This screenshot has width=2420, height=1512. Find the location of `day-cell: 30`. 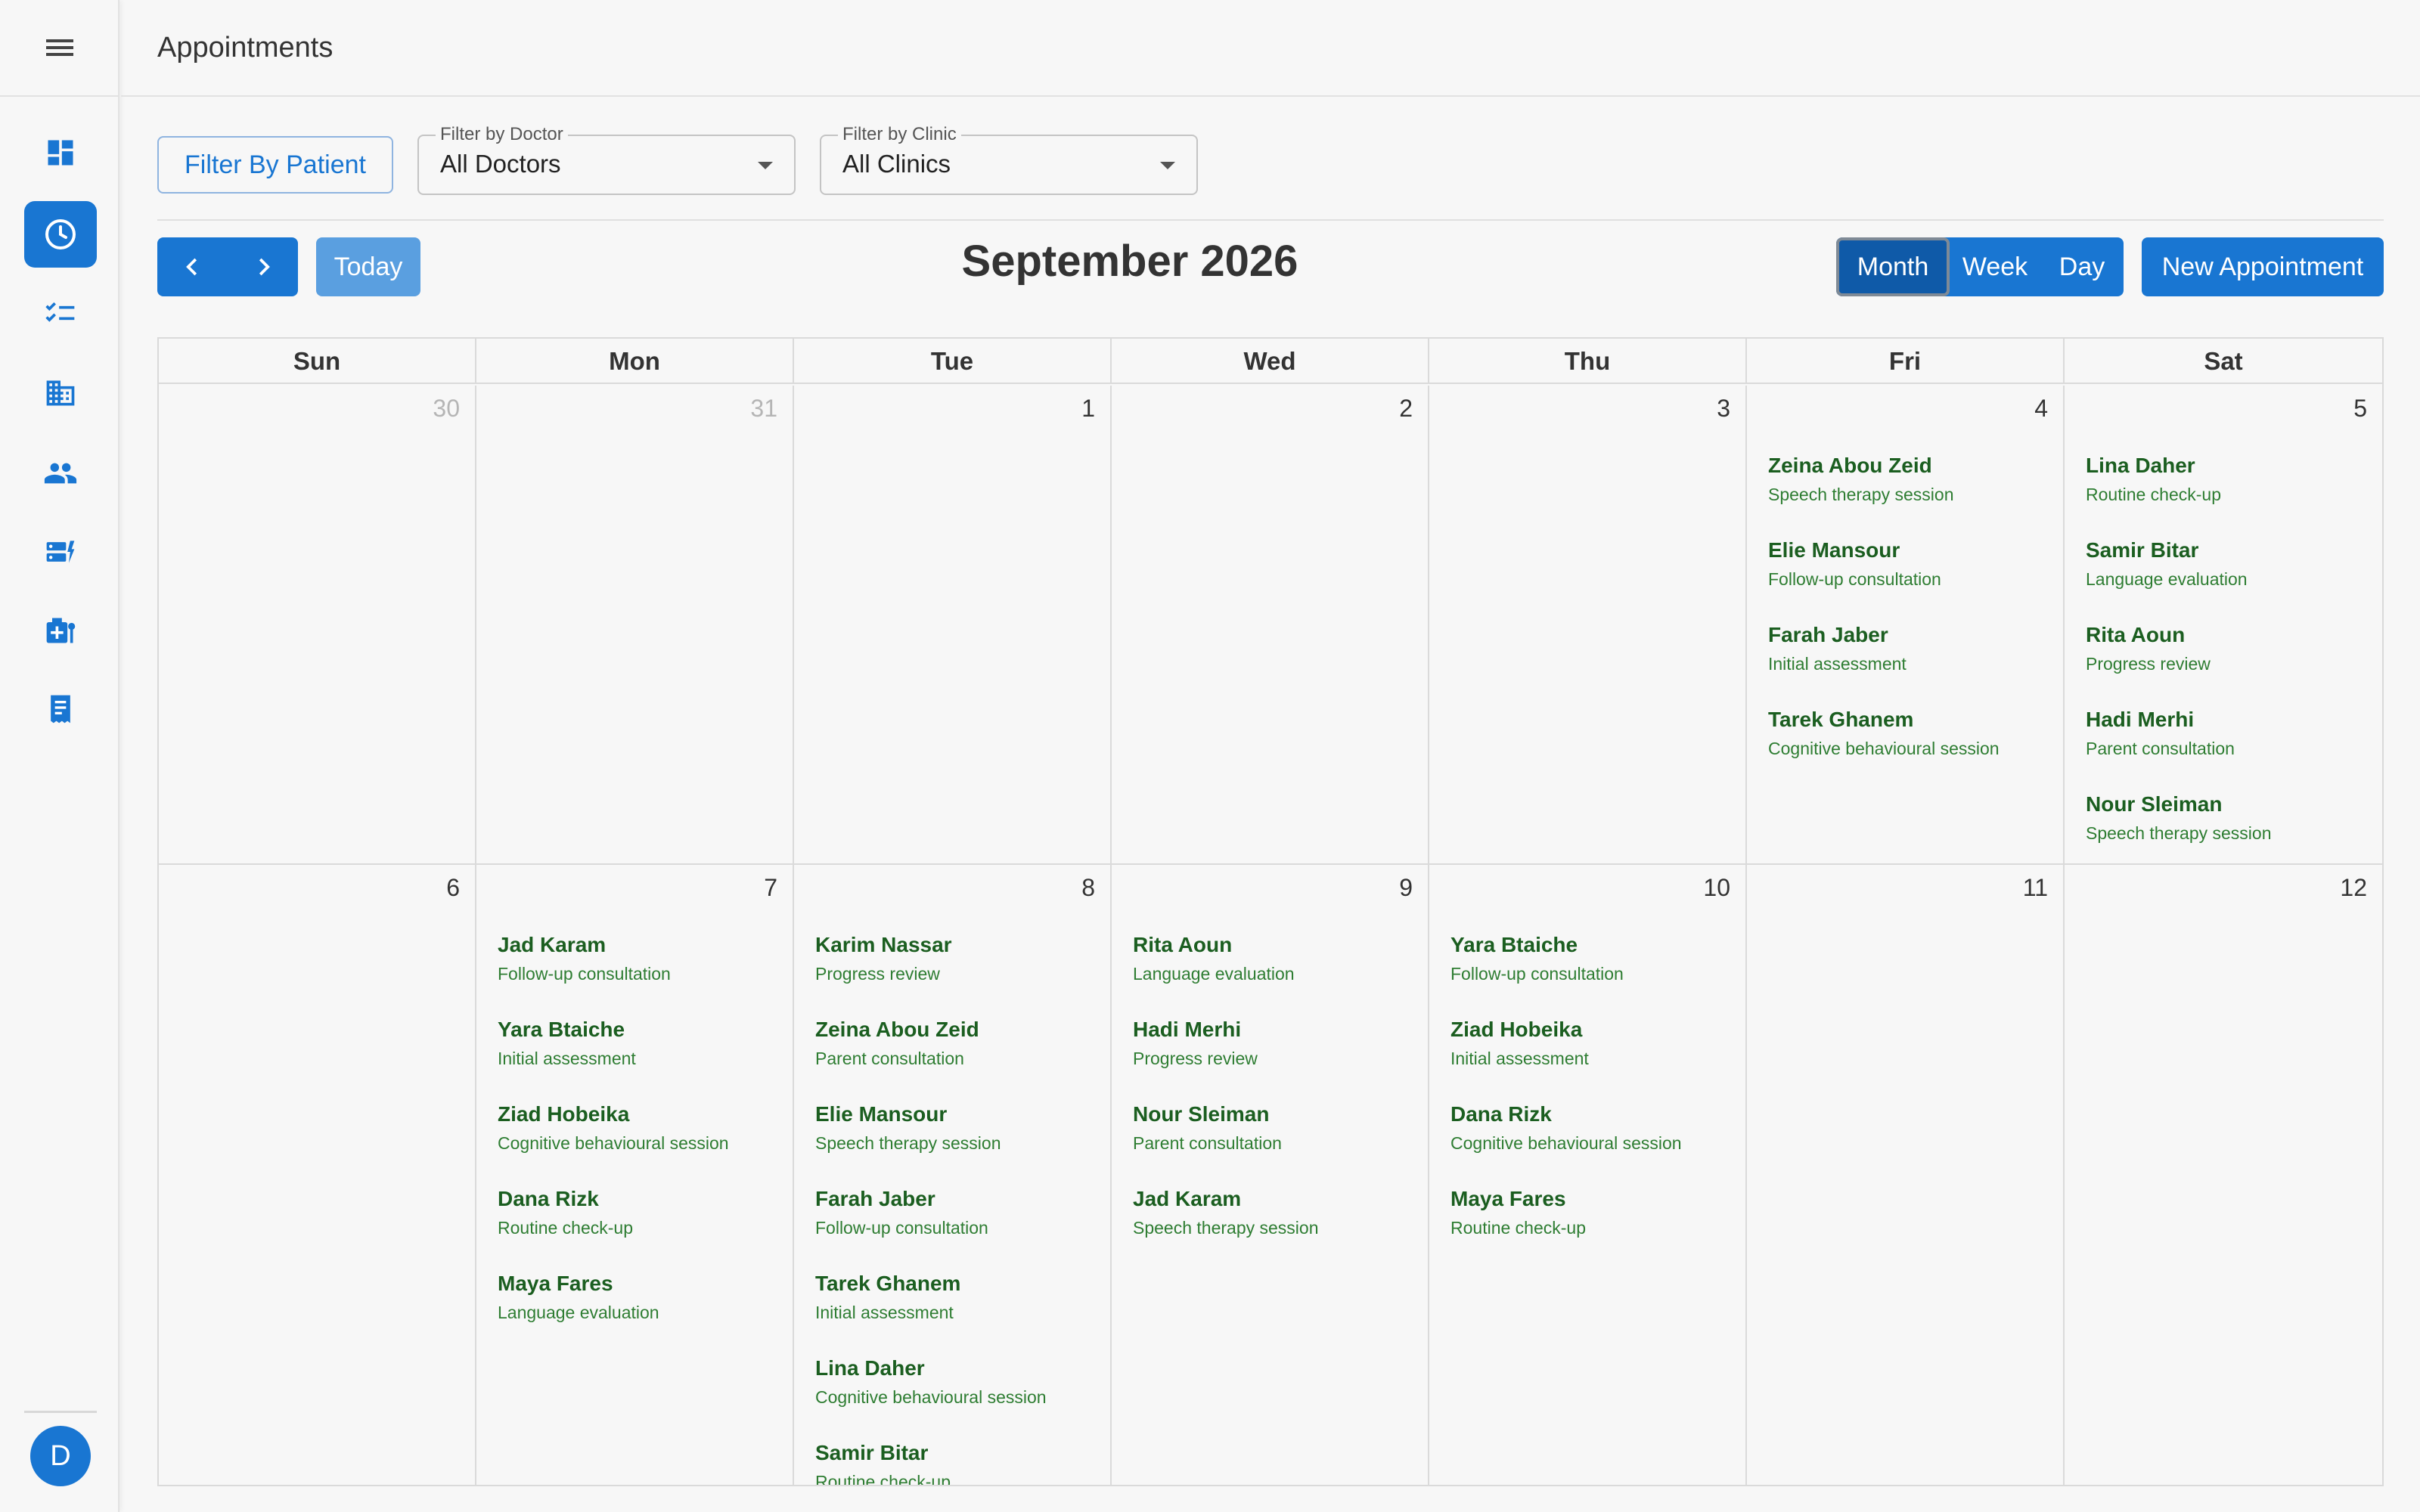

day-cell: 30 is located at coordinates (317, 624).